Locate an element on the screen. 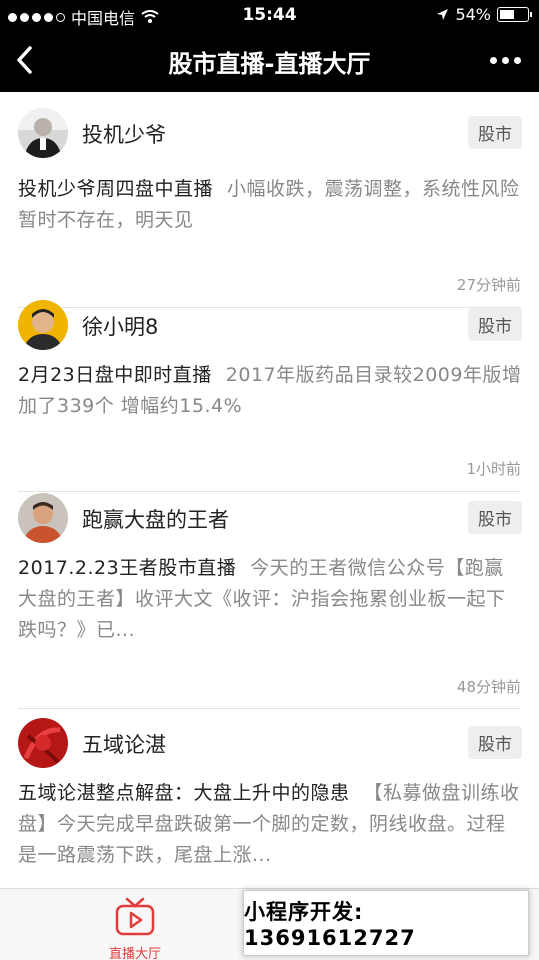  post-header: 跑赢大盘的王者 股市 is located at coordinates (270, 518).